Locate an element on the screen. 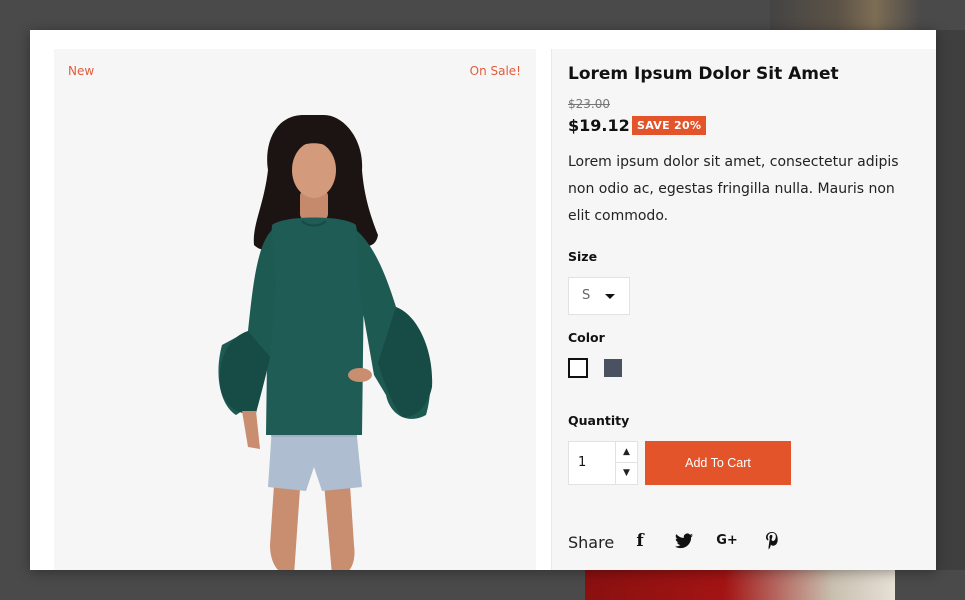 Image resolution: width=965 pixels, height=600 pixels. chevron-down-icon: ▼ is located at coordinates (626, 473).